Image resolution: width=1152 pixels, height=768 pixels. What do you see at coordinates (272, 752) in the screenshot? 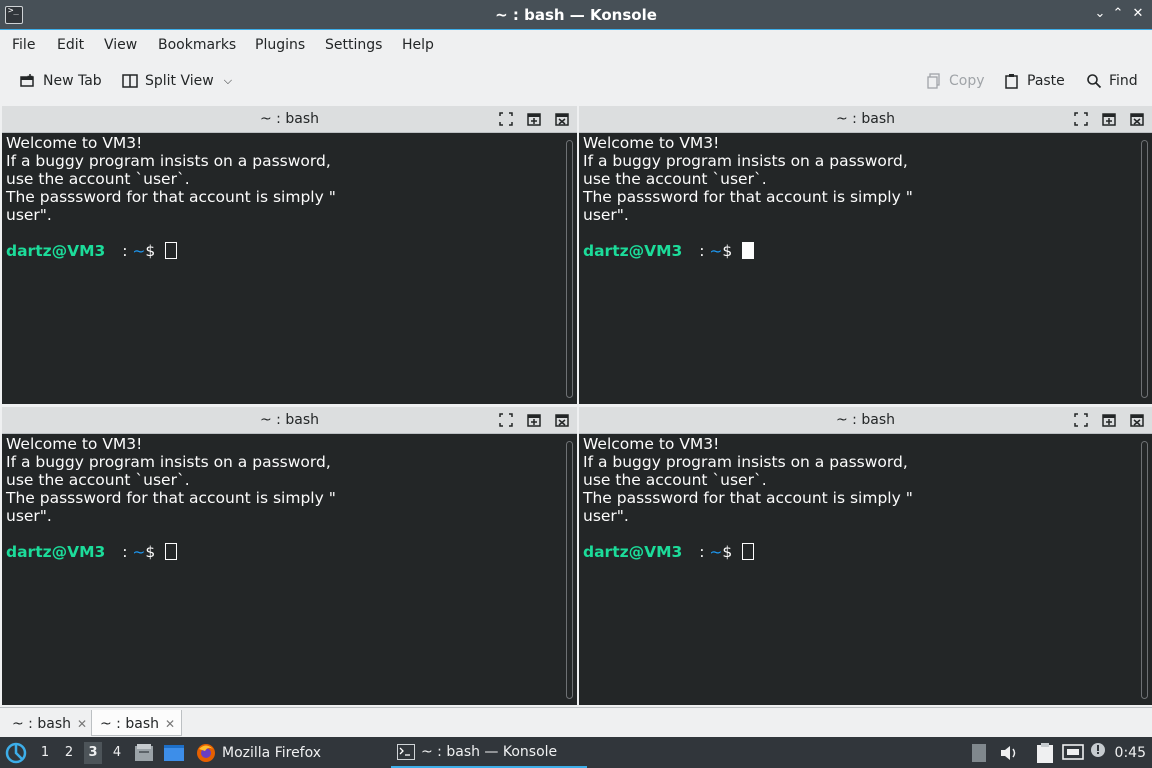
I see `firefox-task-label: Mozilla Firefox` at bounding box center [272, 752].